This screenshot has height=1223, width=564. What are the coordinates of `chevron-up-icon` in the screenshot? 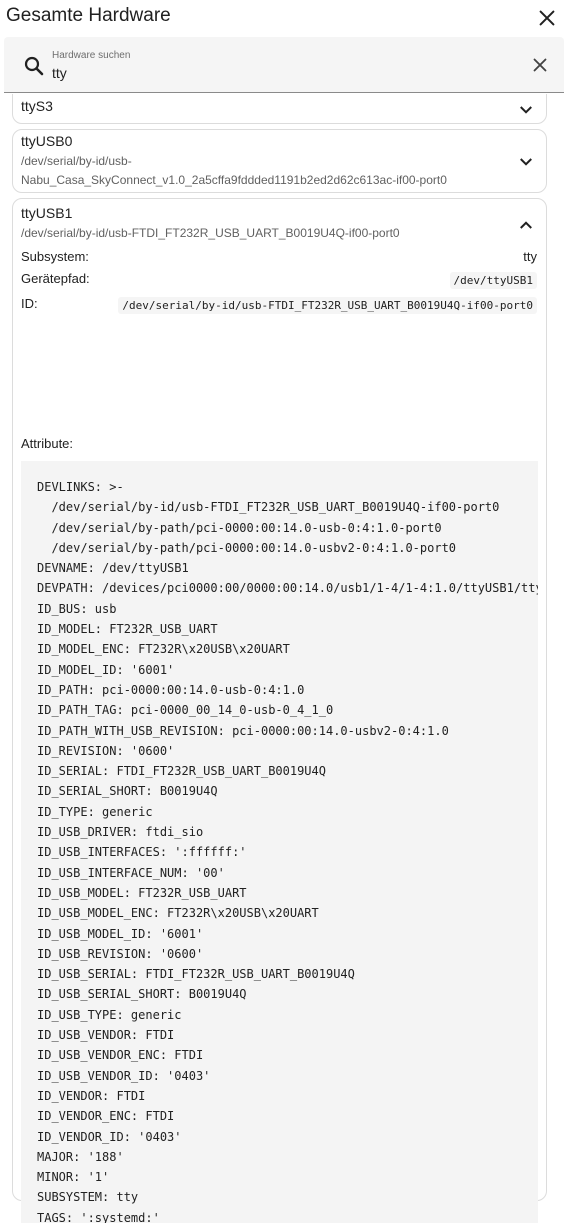 It's located at (526, 225).